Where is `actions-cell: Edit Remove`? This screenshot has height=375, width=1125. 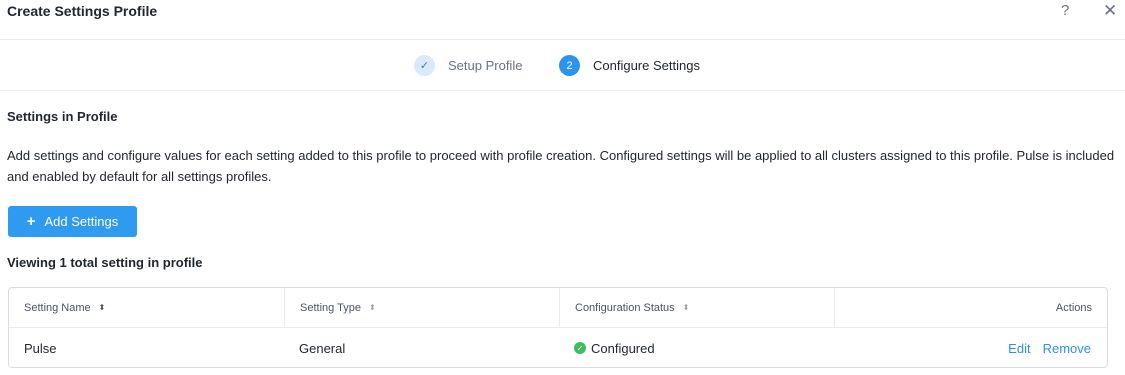 actions-cell: Edit Remove is located at coordinates (1043, 347).